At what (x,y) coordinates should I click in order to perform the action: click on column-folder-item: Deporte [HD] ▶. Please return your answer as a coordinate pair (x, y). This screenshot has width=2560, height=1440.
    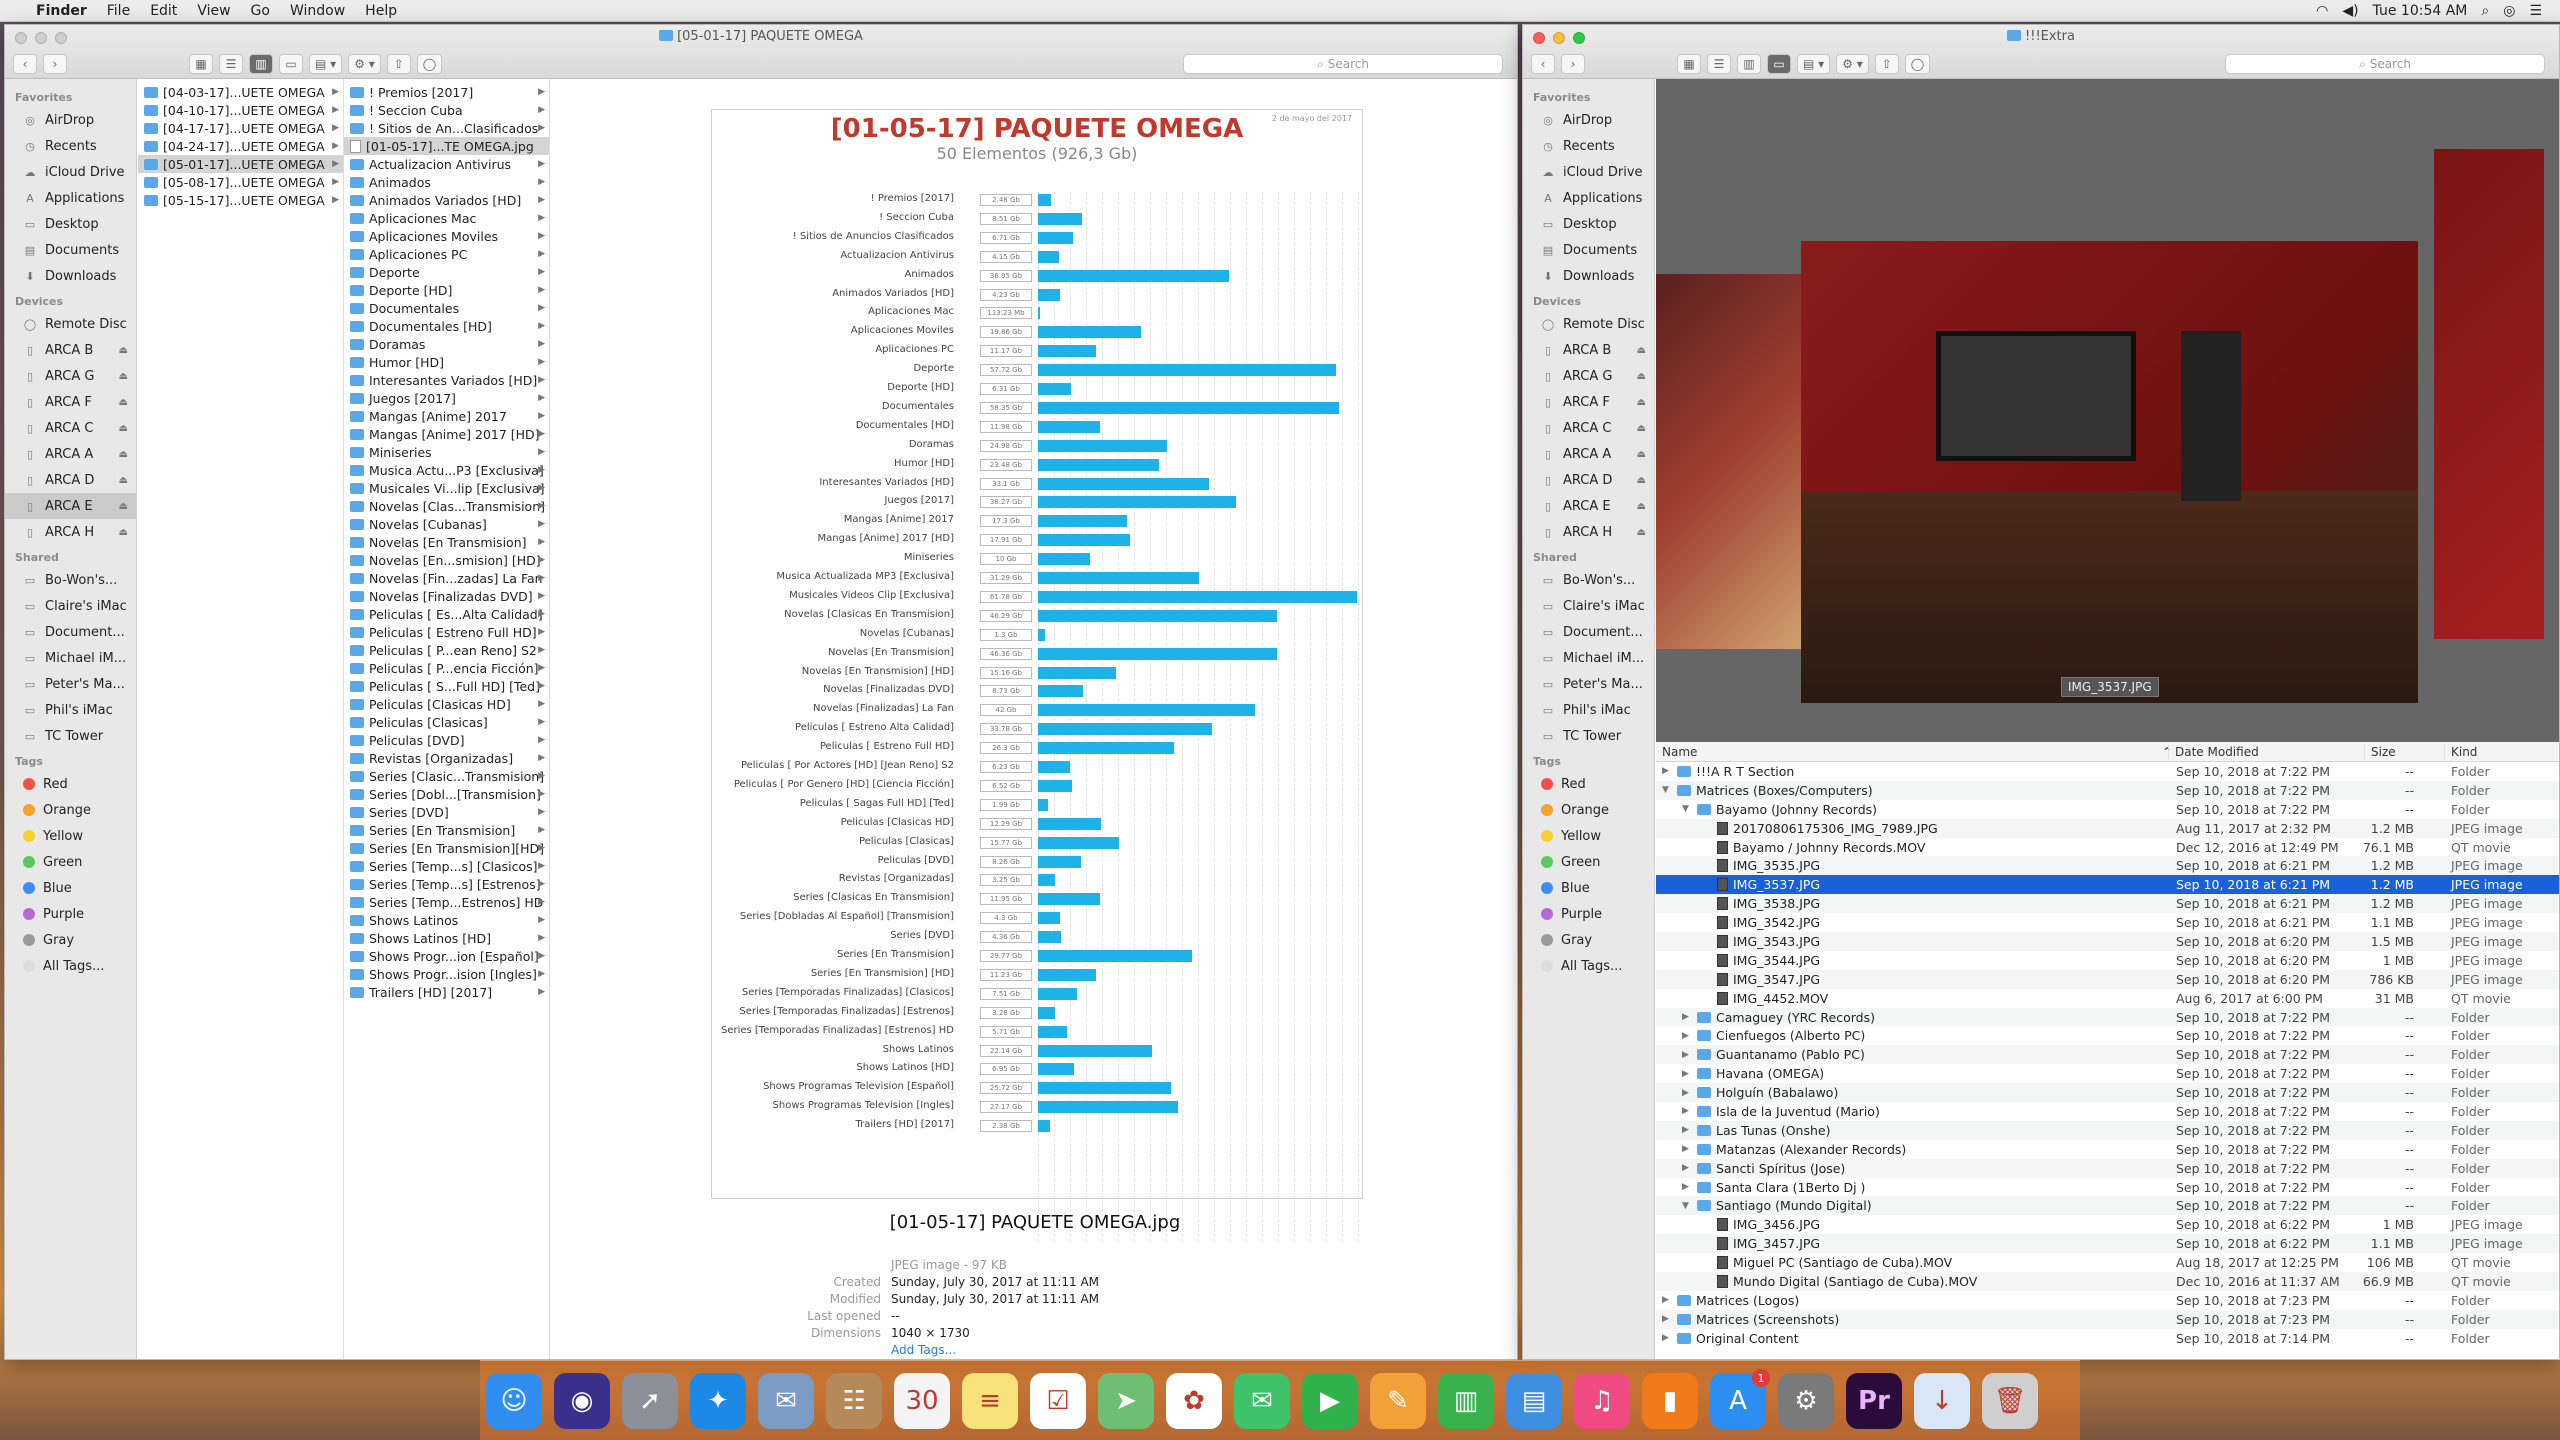
    Looking at the image, I should click on (446, 290).